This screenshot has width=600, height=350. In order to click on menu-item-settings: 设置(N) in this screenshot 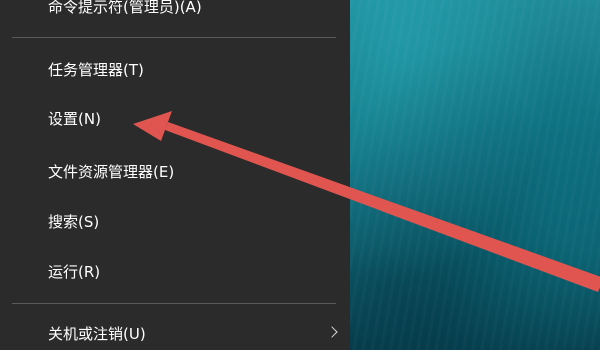, I will do `click(175, 118)`.